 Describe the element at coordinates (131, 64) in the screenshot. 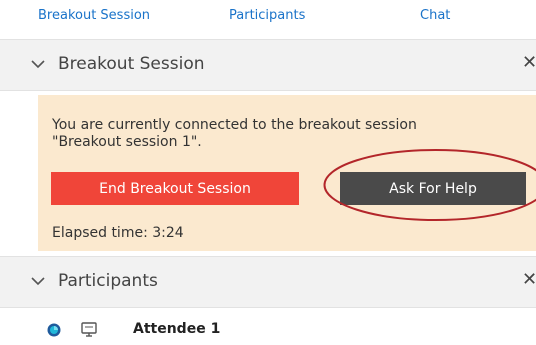

I see `section-title: Breakout Session` at that location.